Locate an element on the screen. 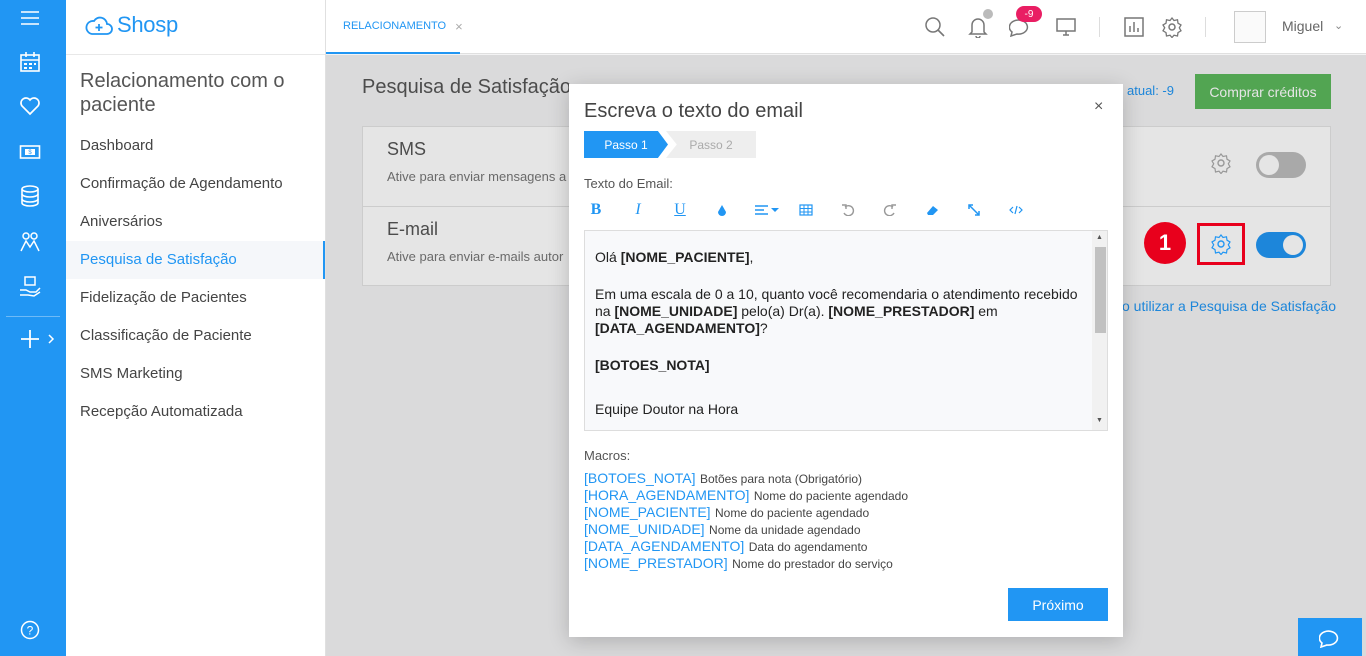 This screenshot has height=656, width=1366. question-text: ? is located at coordinates (763, 328).